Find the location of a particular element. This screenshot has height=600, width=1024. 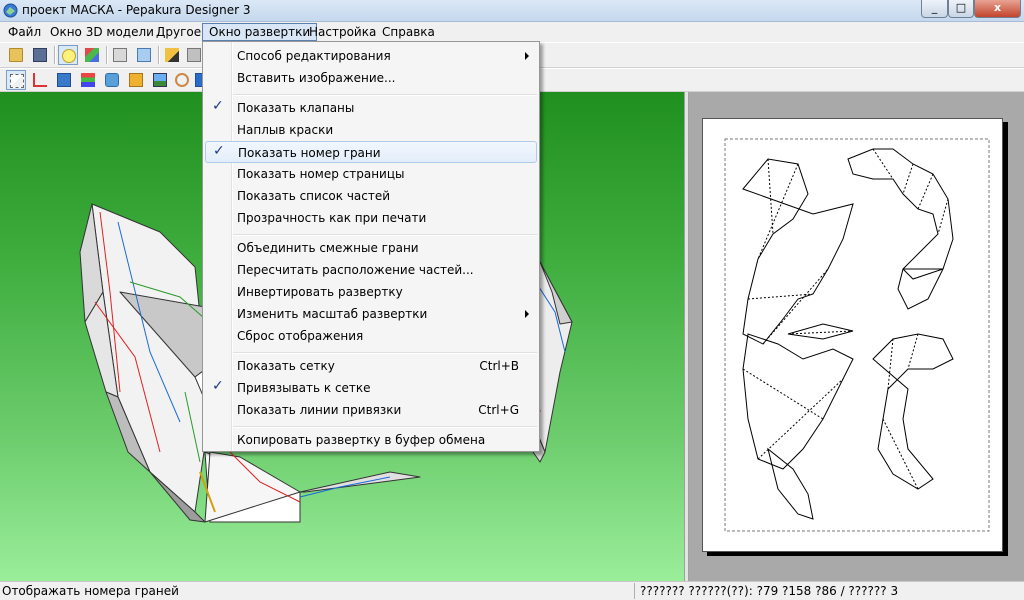

bin-icon is located at coordinates (194, 55).